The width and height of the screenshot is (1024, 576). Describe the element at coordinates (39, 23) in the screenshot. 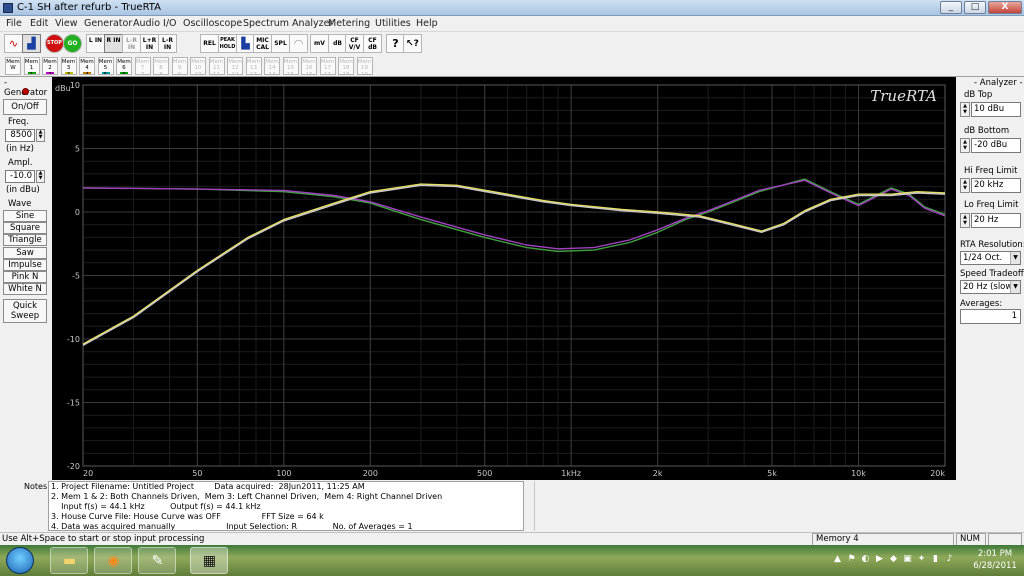

I see `menu-edit: Edit` at that location.